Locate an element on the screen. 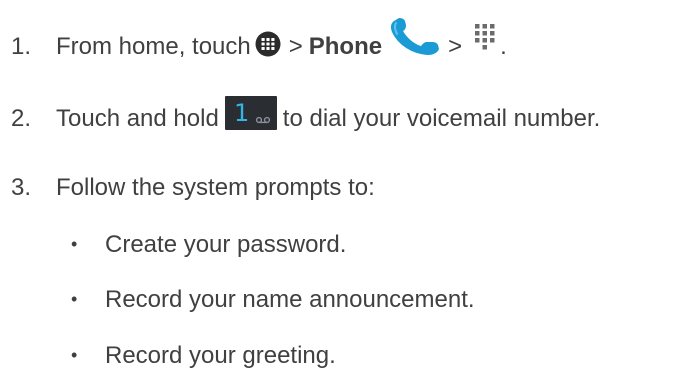 The width and height of the screenshot is (694, 371). list-item: • Create your password. is located at coordinates (208, 245).